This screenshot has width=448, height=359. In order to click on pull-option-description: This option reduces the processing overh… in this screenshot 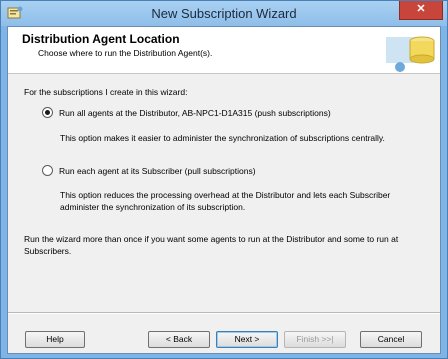, I will do `click(225, 201)`.